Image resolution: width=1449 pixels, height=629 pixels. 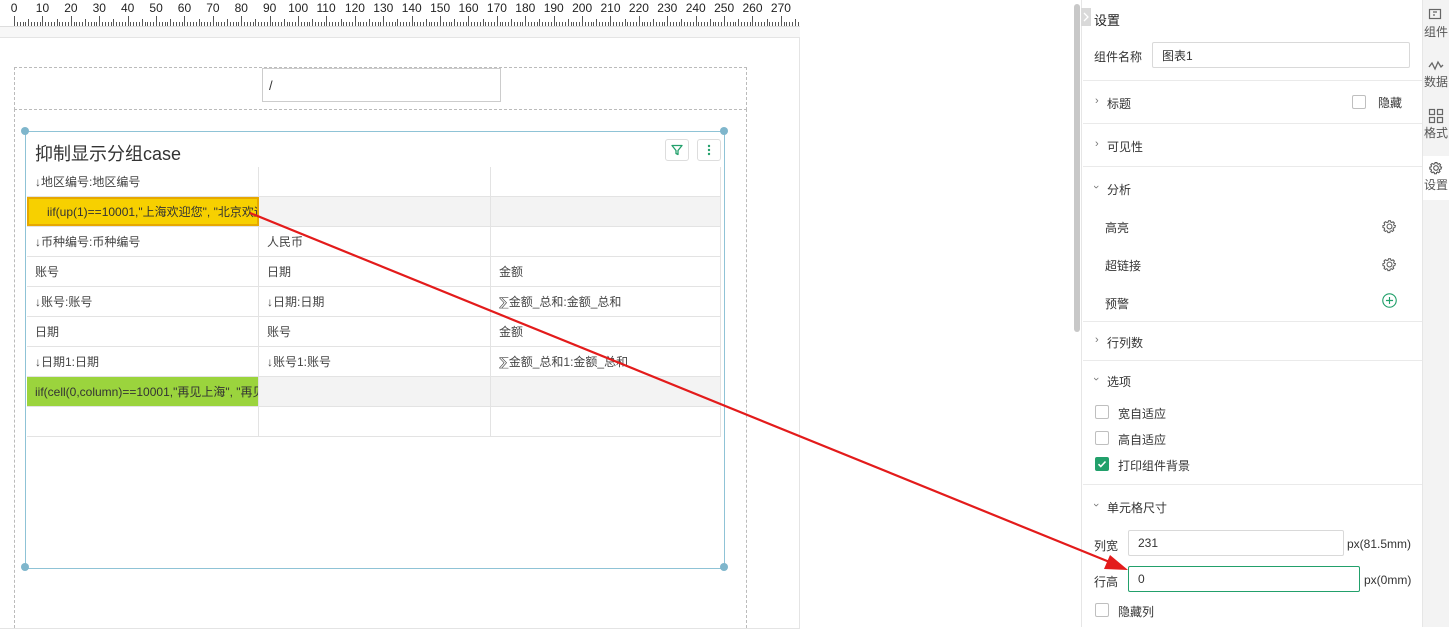 What do you see at coordinates (1119, 381) in the screenshot?
I see `options-section-label: 选项` at bounding box center [1119, 381].